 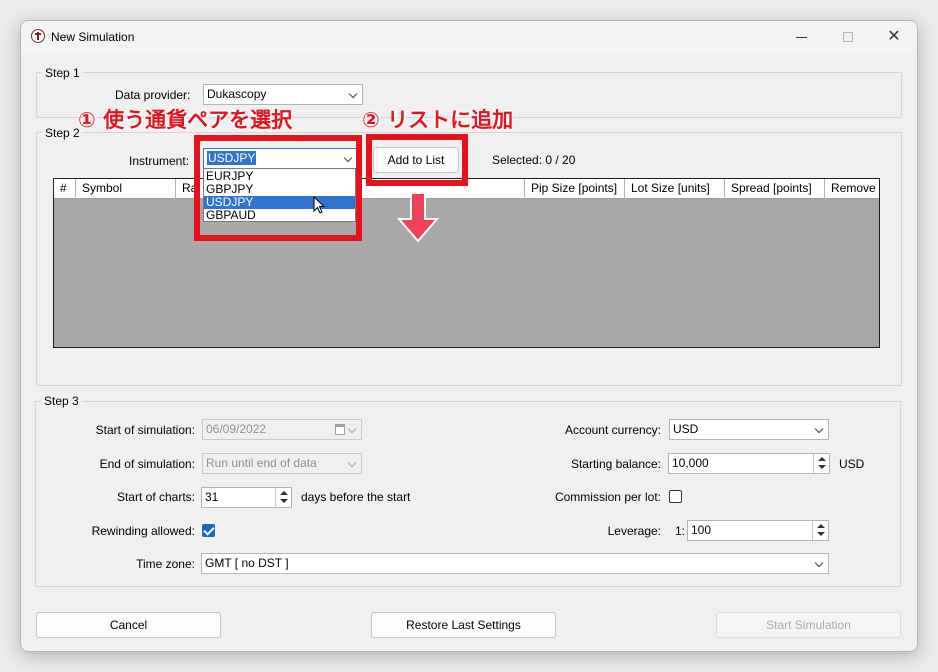 What do you see at coordinates (62, 133) in the screenshot?
I see `step2-label: Step 2` at bounding box center [62, 133].